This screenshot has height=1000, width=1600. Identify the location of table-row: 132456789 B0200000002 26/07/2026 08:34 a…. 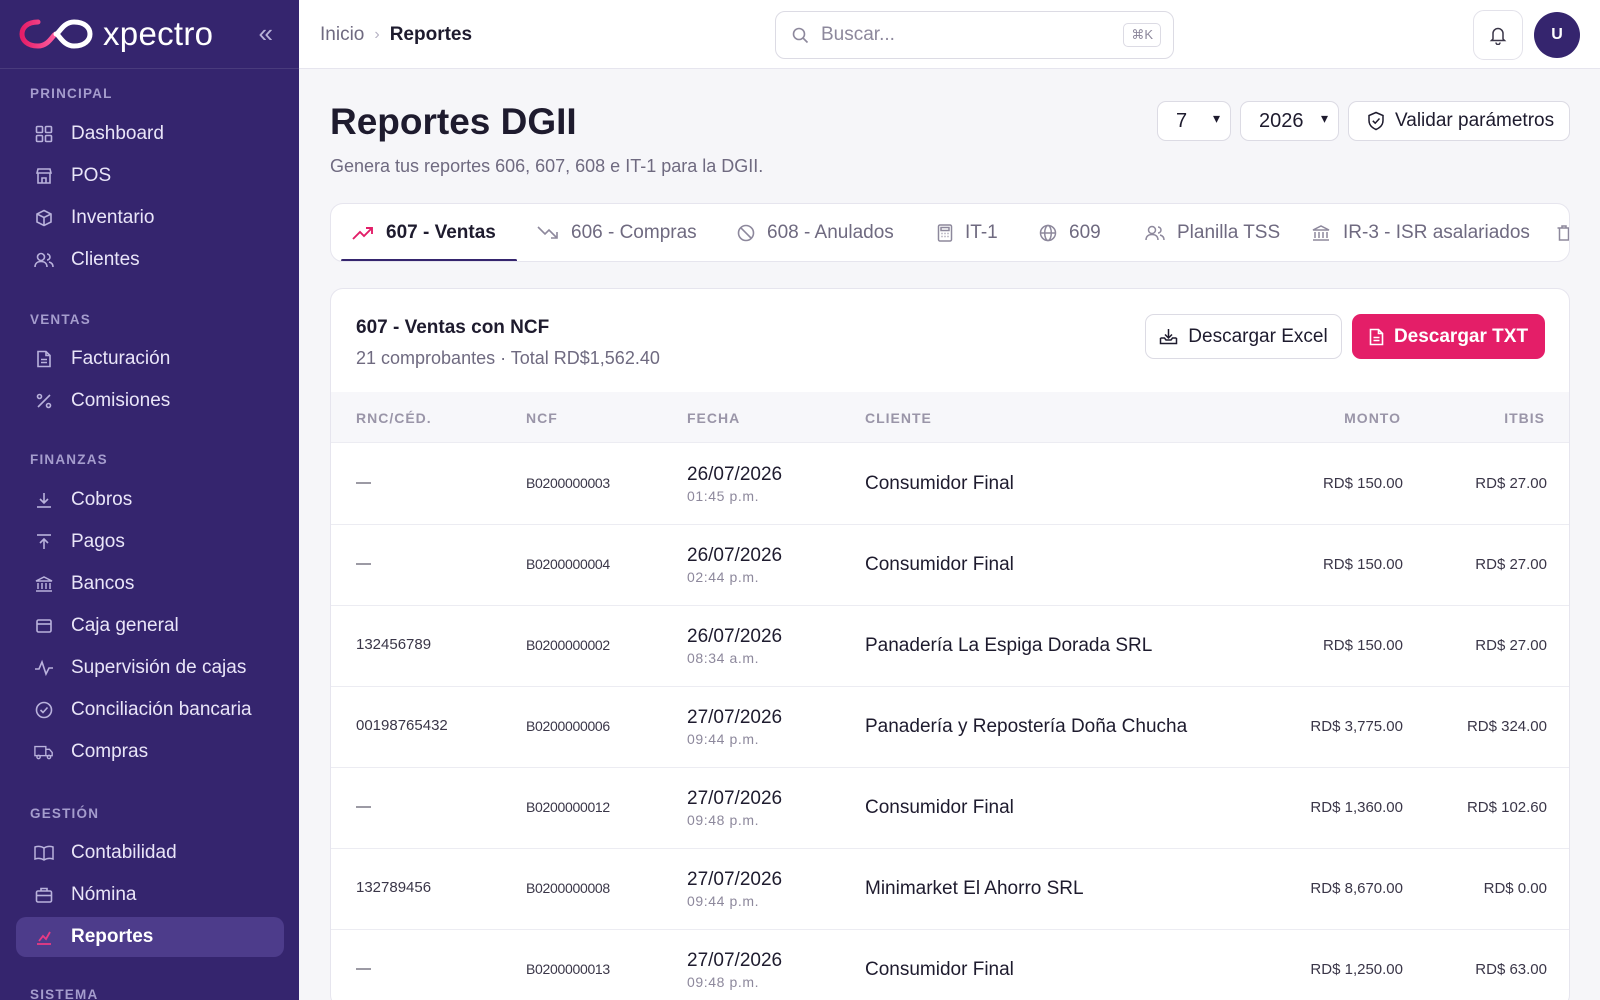
(950, 646).